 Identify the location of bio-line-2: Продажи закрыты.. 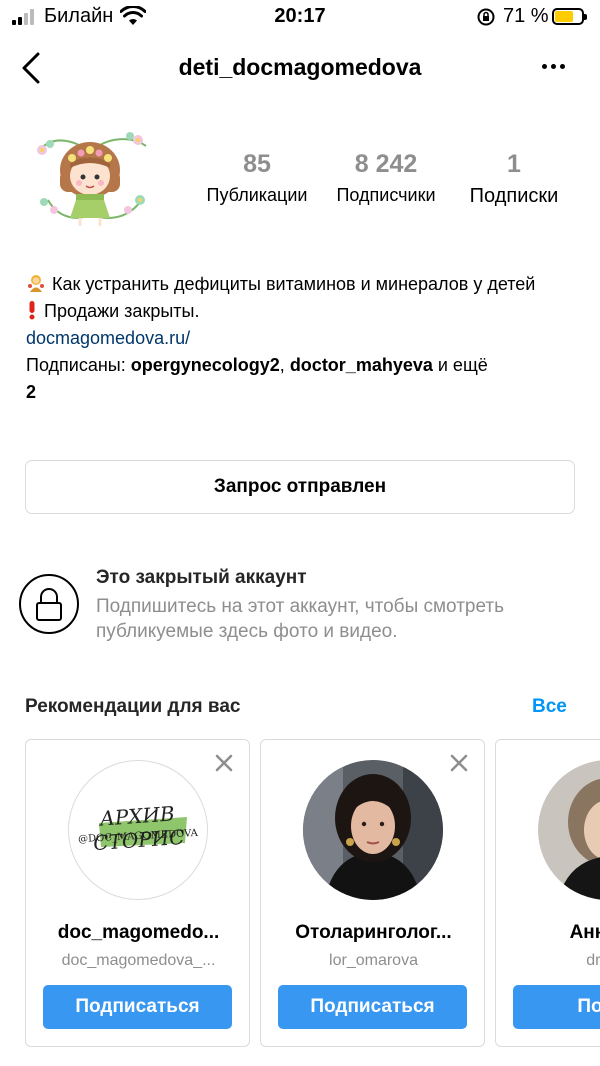
(304, 311).